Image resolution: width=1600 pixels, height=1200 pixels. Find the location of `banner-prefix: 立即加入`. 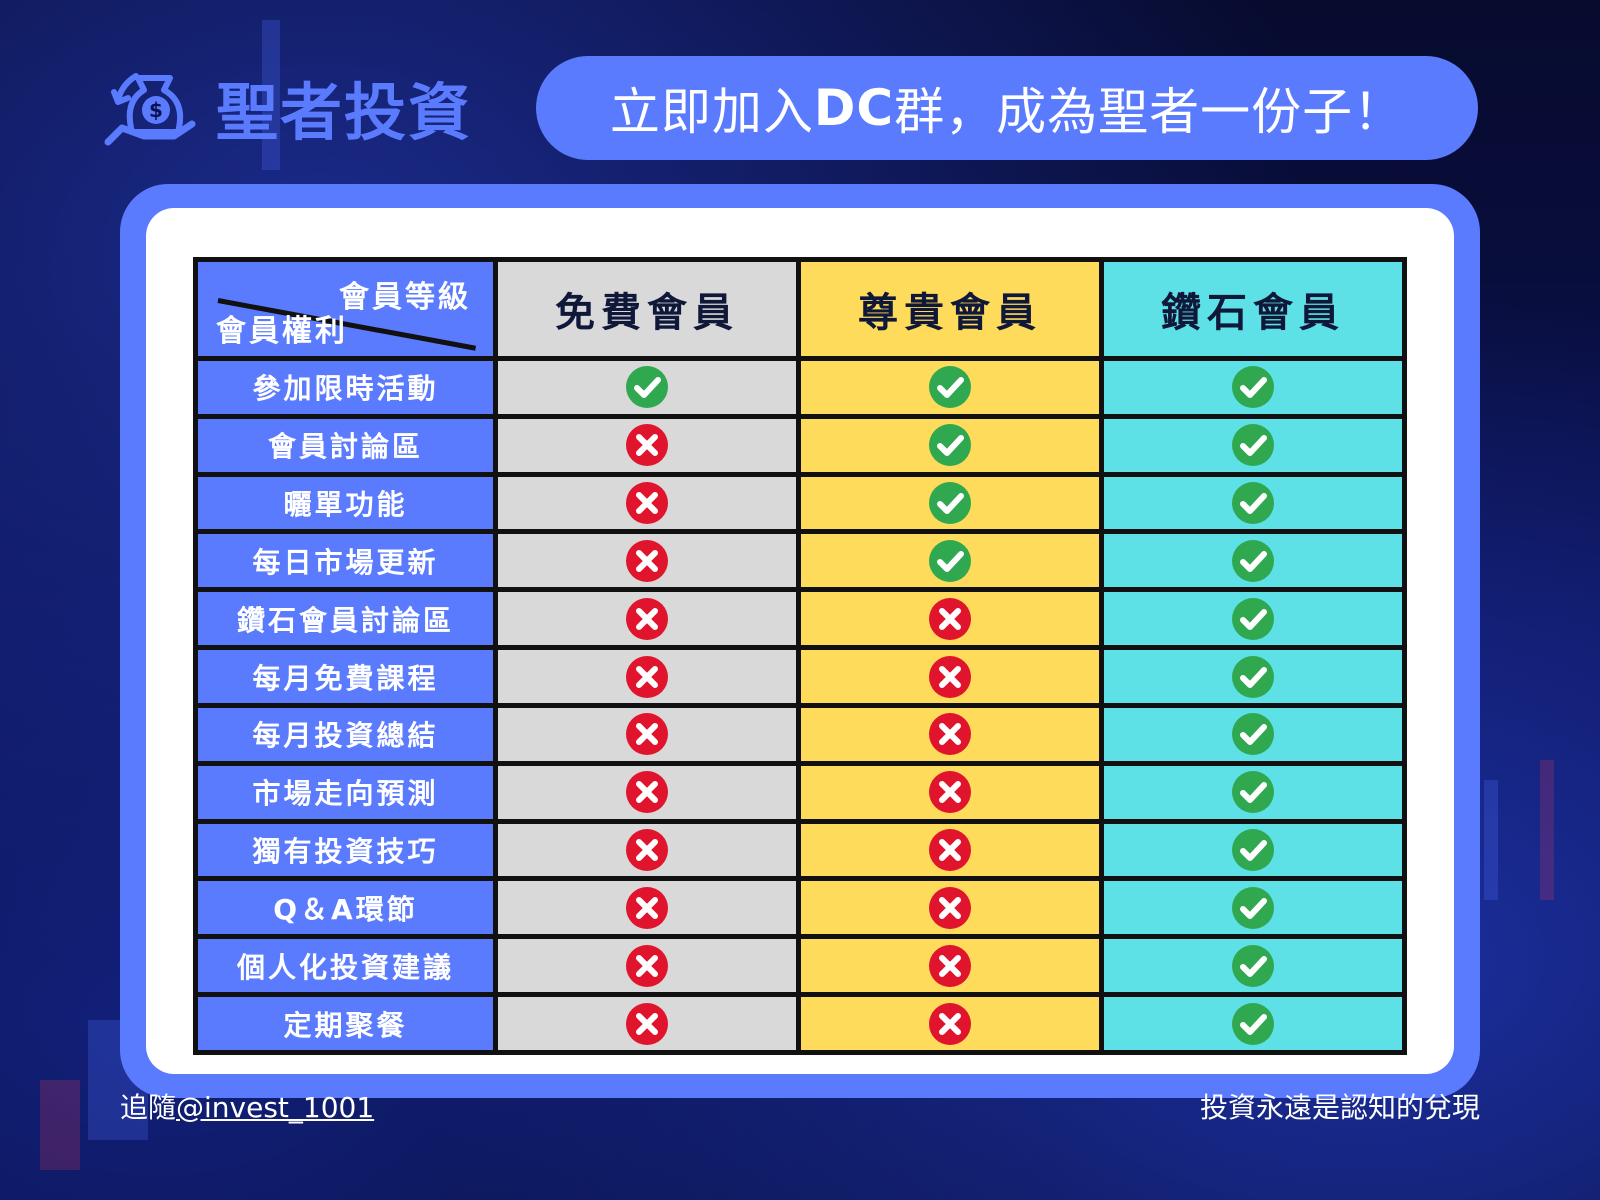

banner-prefix: 立即加入 is located at coordinates (711, 112).